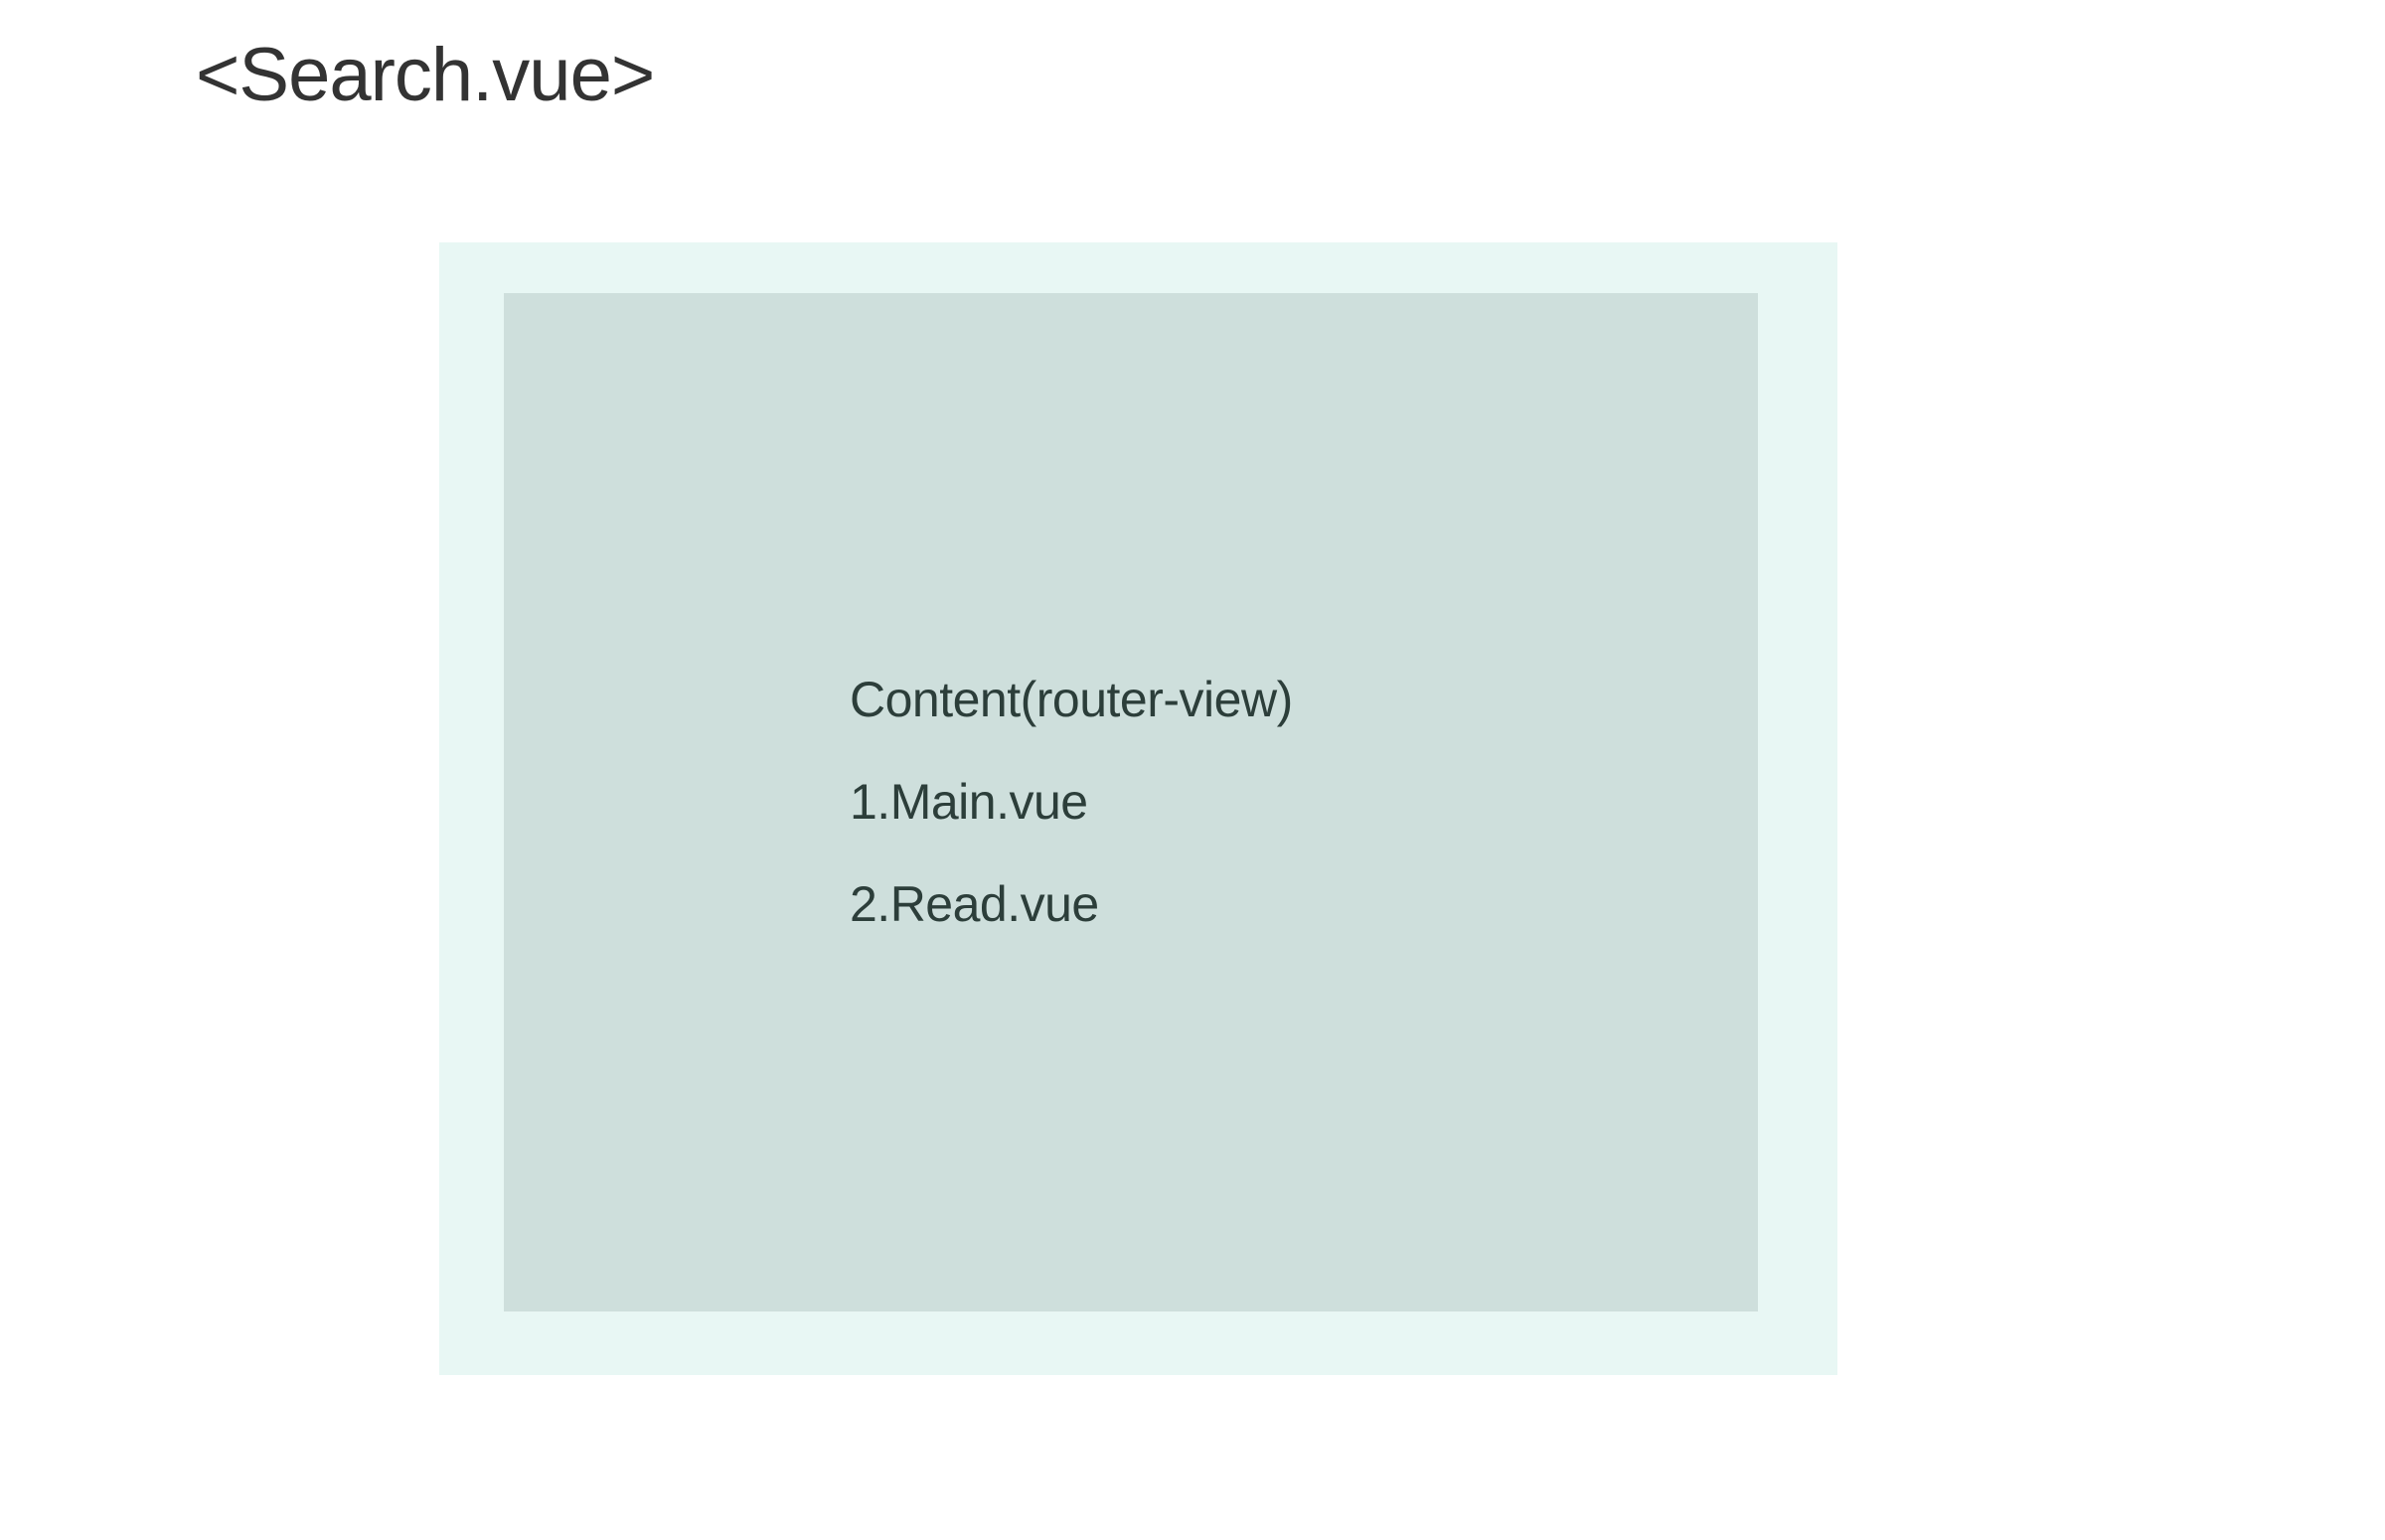  What do you see at coordinates (969, 802) in the screenshot?
I see `content-item-main: 1.Main.vue` at bounding box center [969, 802].